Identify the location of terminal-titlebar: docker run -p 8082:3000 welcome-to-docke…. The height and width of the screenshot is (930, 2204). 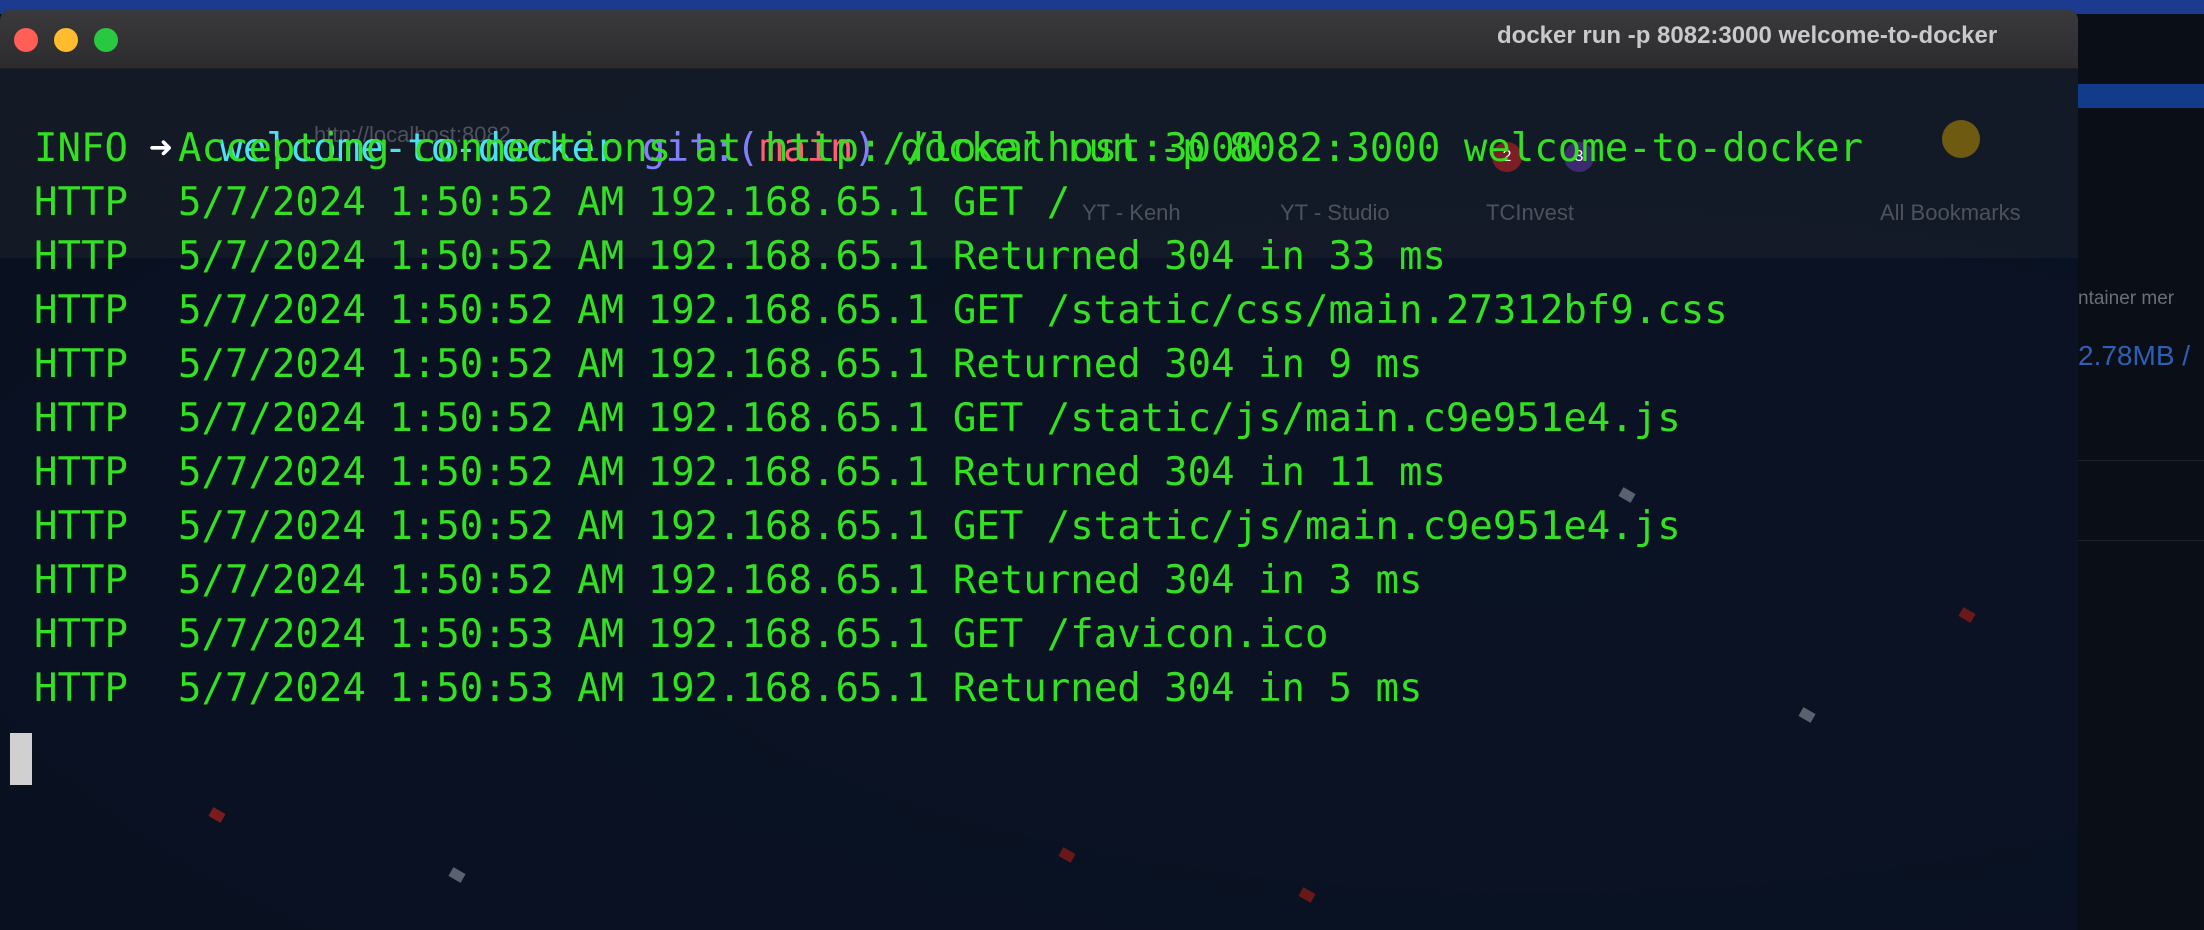
(1039, 39).